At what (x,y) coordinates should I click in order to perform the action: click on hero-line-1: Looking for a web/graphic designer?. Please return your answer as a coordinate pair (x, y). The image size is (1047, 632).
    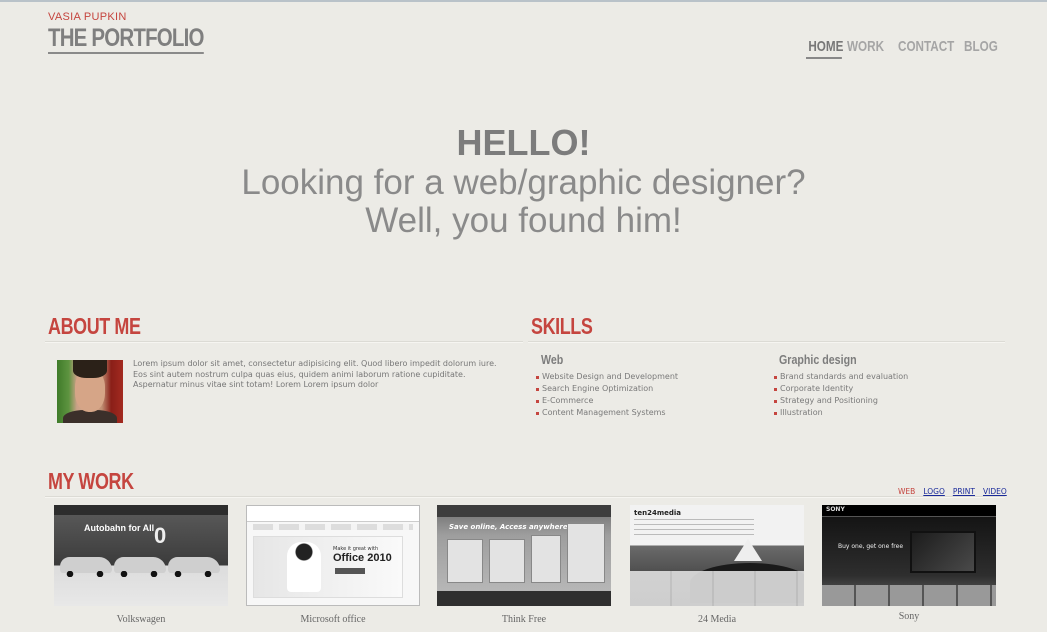
    Looking at the image, I should click on (523, 182).